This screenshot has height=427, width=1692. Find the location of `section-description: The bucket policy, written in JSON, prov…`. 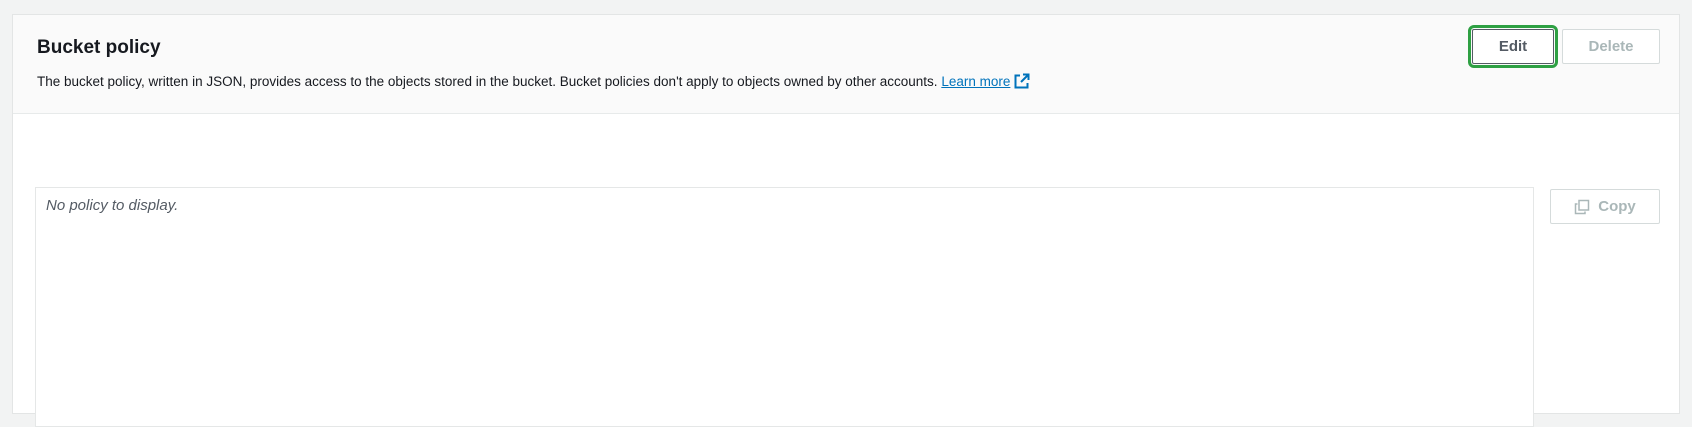

section-description: The bucket policy, written in JSON, prov… is located at coordinates (533, 81).